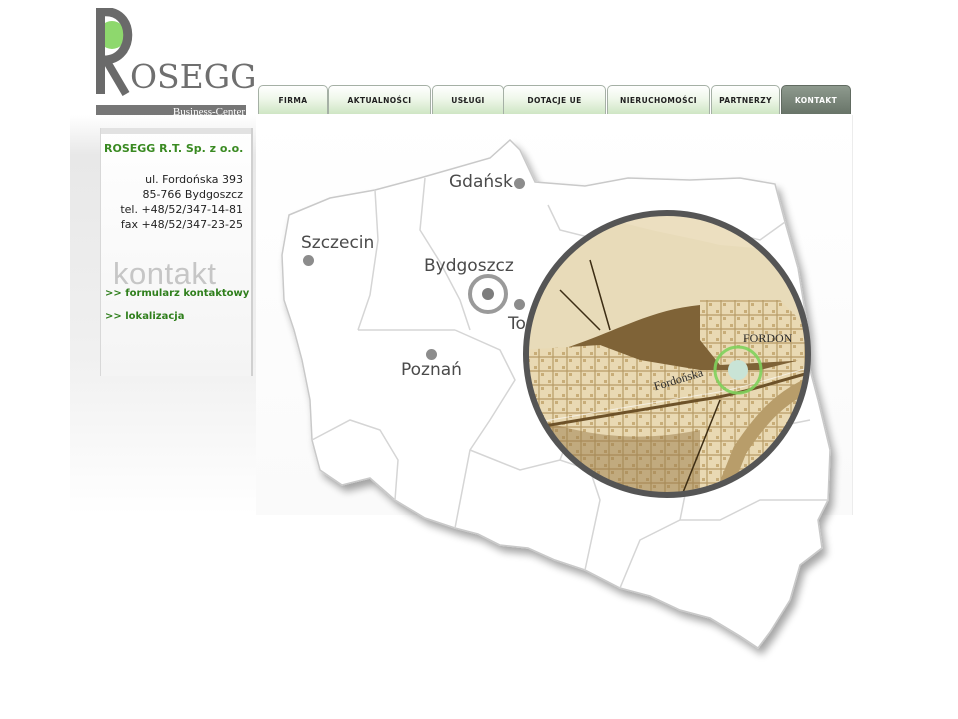  Describe the element at coordinates (481, 182) in the screenshot. I see `city-label-gdansk: Gdańsk` at that location.